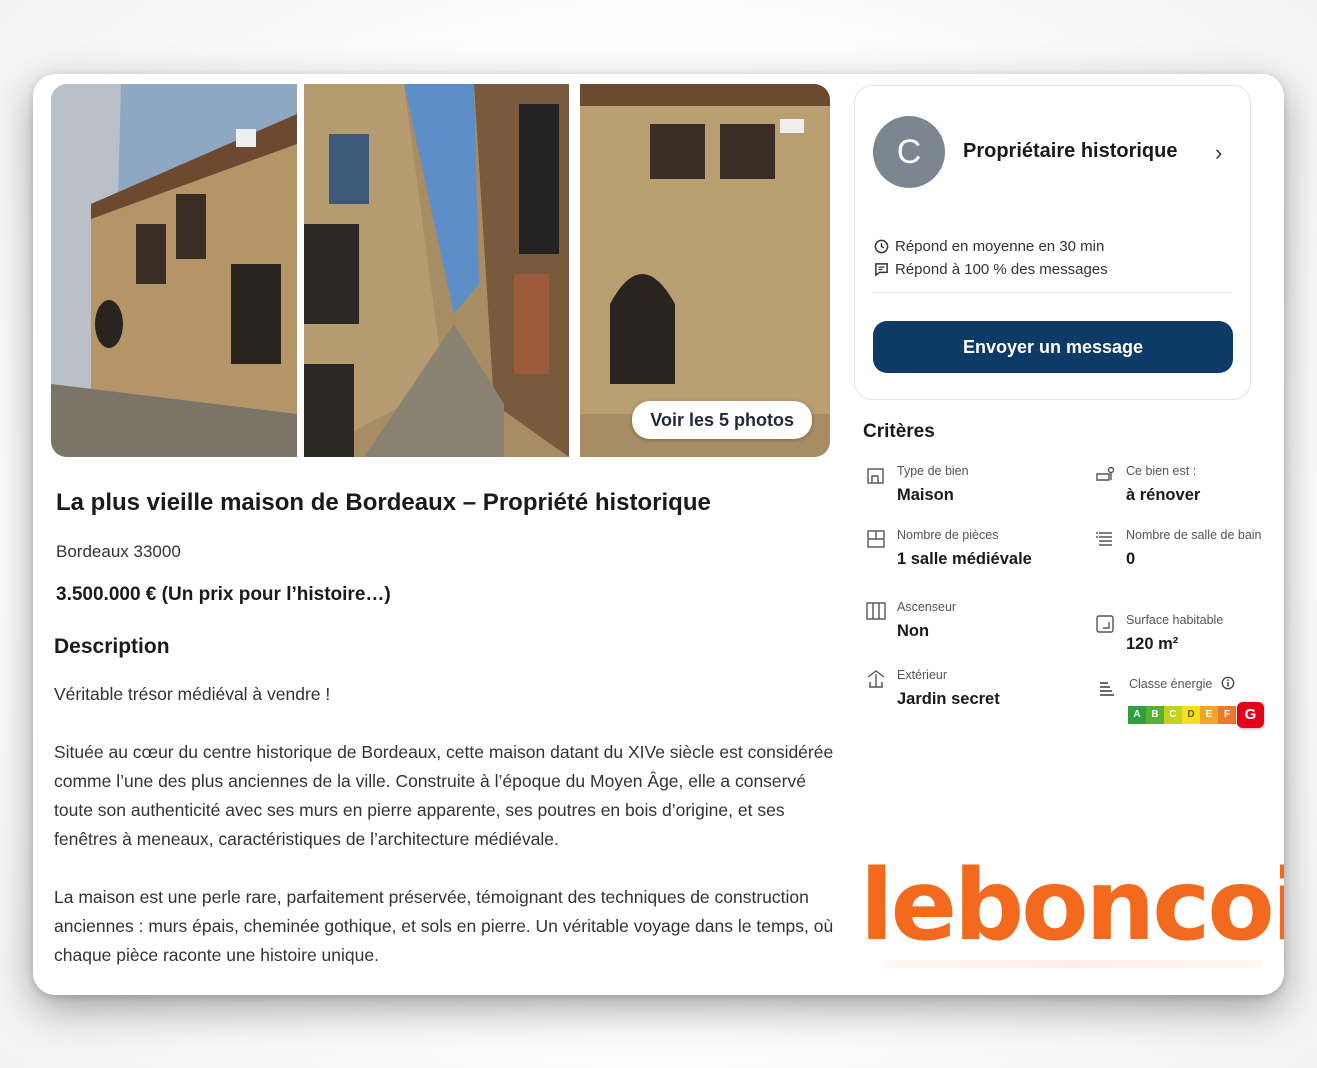 This screenshot has width=1317, height=1068. Describe the element at coordinates (1171, 684) in the screenshot. I see `energy-label-text: Classe énergie` at that location.